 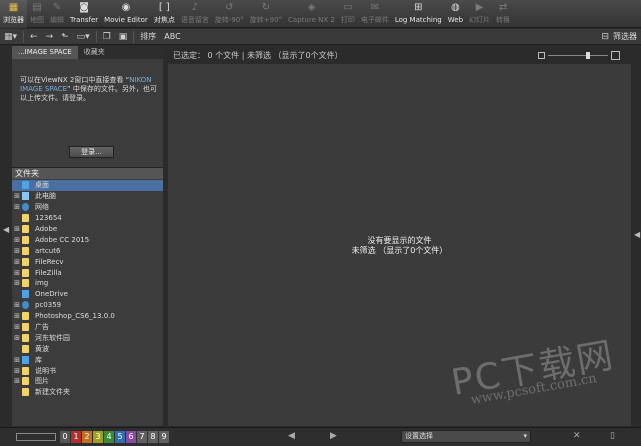 What do you see at coordinates (37, 7) in the screenshot?
I see `map-icon: ▤` at bounding box center [37, 7].